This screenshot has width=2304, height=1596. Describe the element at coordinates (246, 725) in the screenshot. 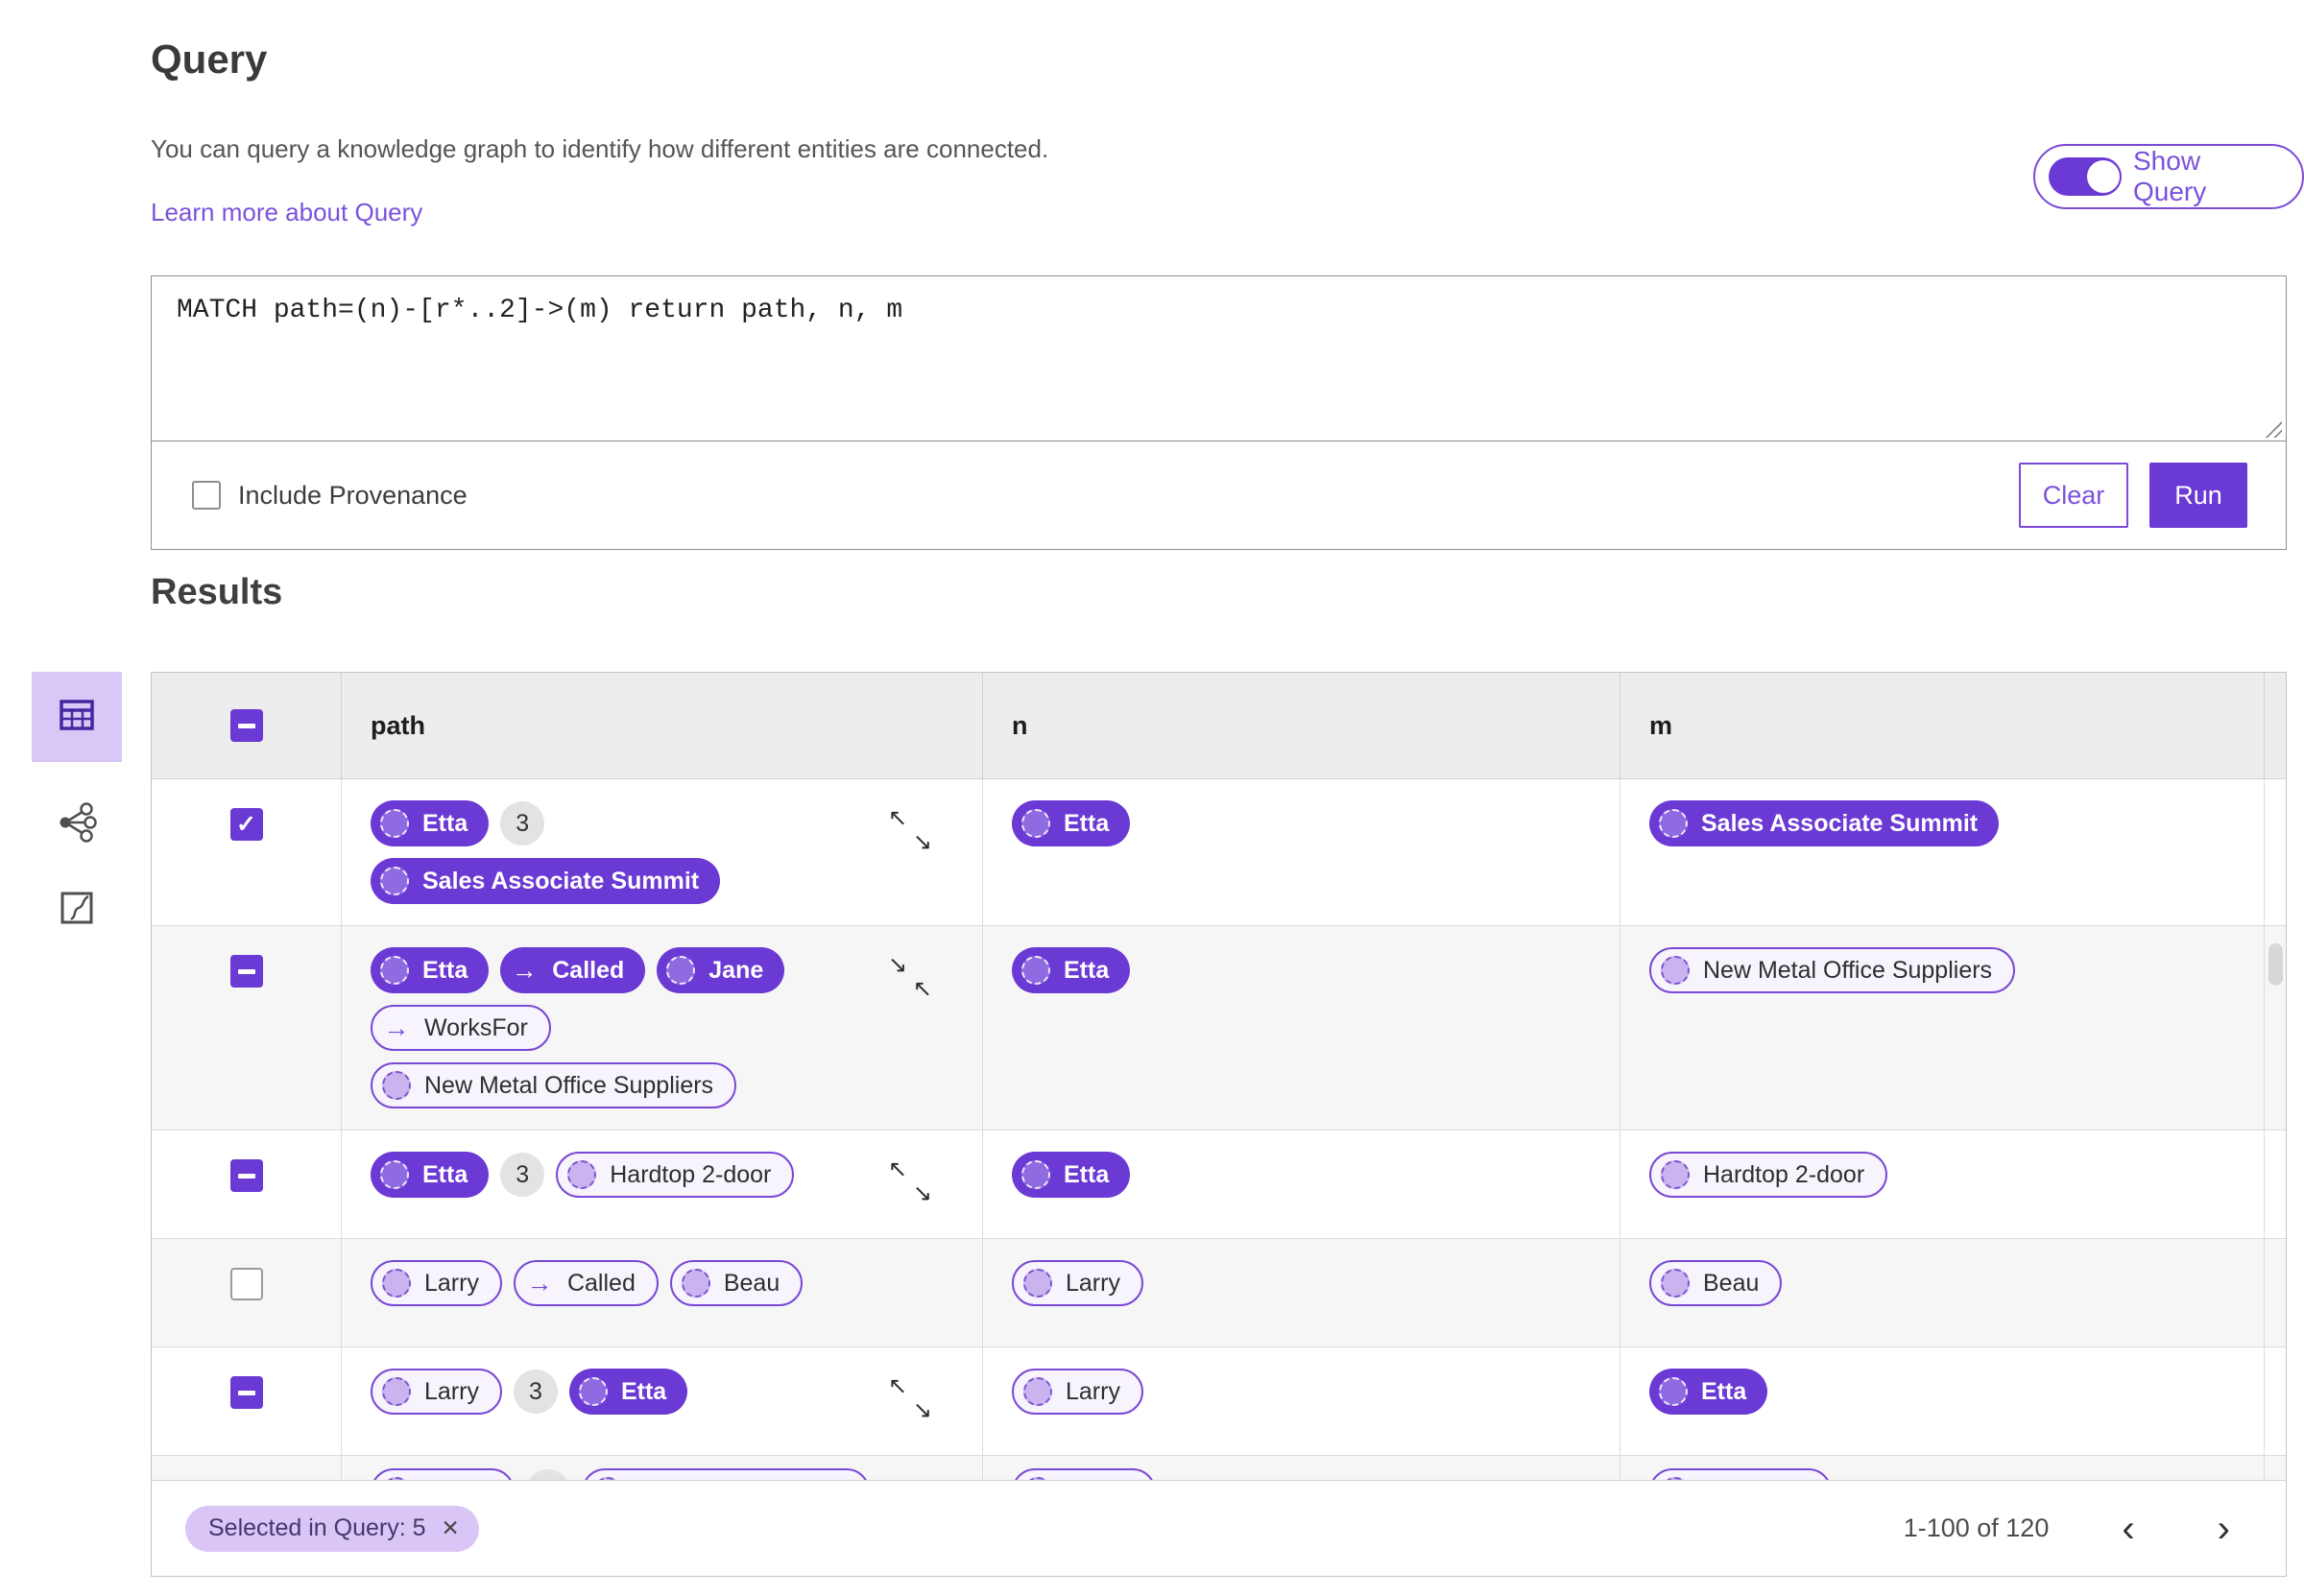

I see `select-all-checkbox` at that location.